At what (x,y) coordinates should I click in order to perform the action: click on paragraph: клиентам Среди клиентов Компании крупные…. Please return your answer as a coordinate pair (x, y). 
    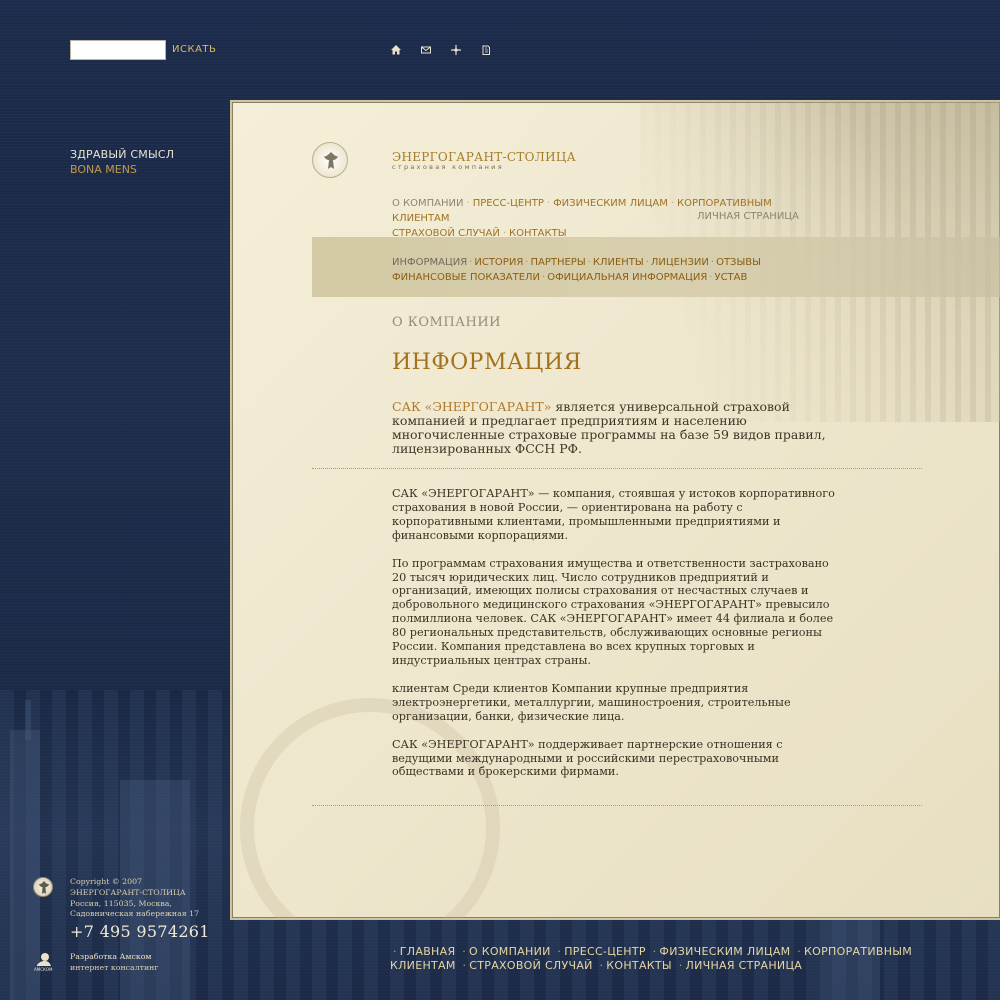
    Looking at the image, I should click on (591, 702).